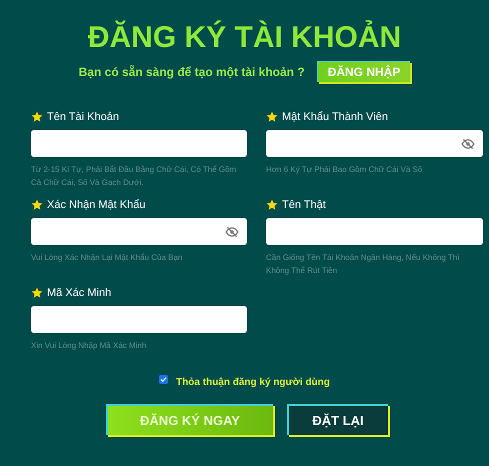  I want to click on subtitle: Bạn có sẵn sàng để tạo một tài khoản ?, so click(191, 72).